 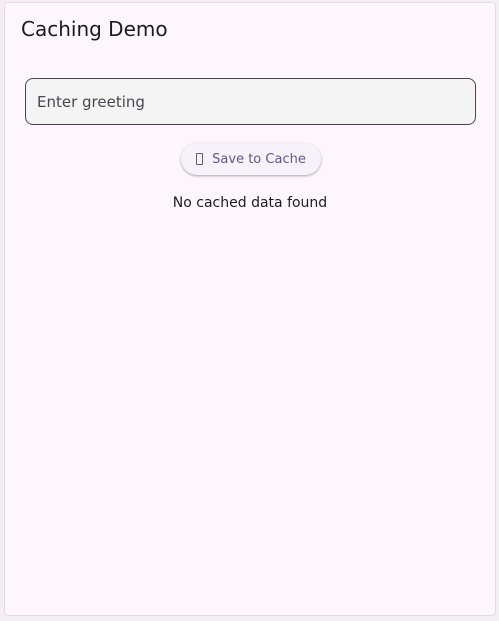 I want to click on save-button-label: Save to Cache, so click(x=259, y=159).